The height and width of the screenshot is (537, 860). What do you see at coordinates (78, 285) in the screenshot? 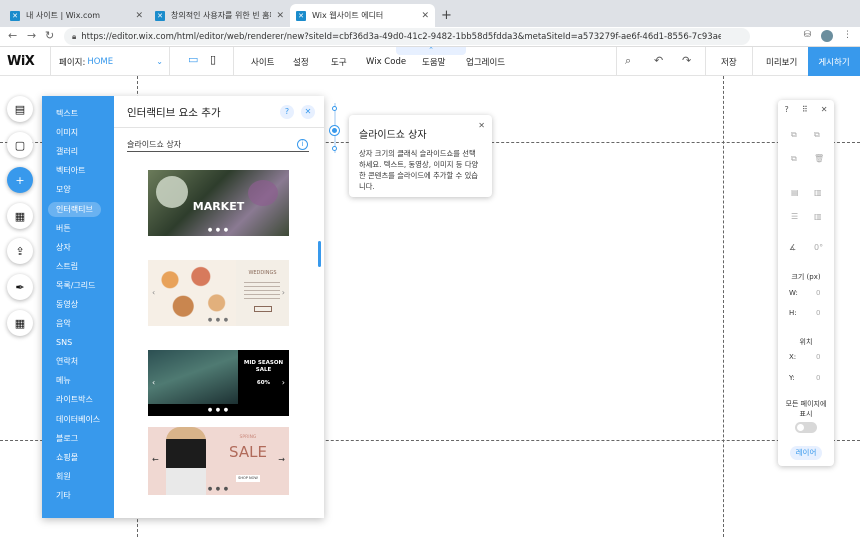
I see `category-item: 목록/그리드` at bounding box center [78, 285].